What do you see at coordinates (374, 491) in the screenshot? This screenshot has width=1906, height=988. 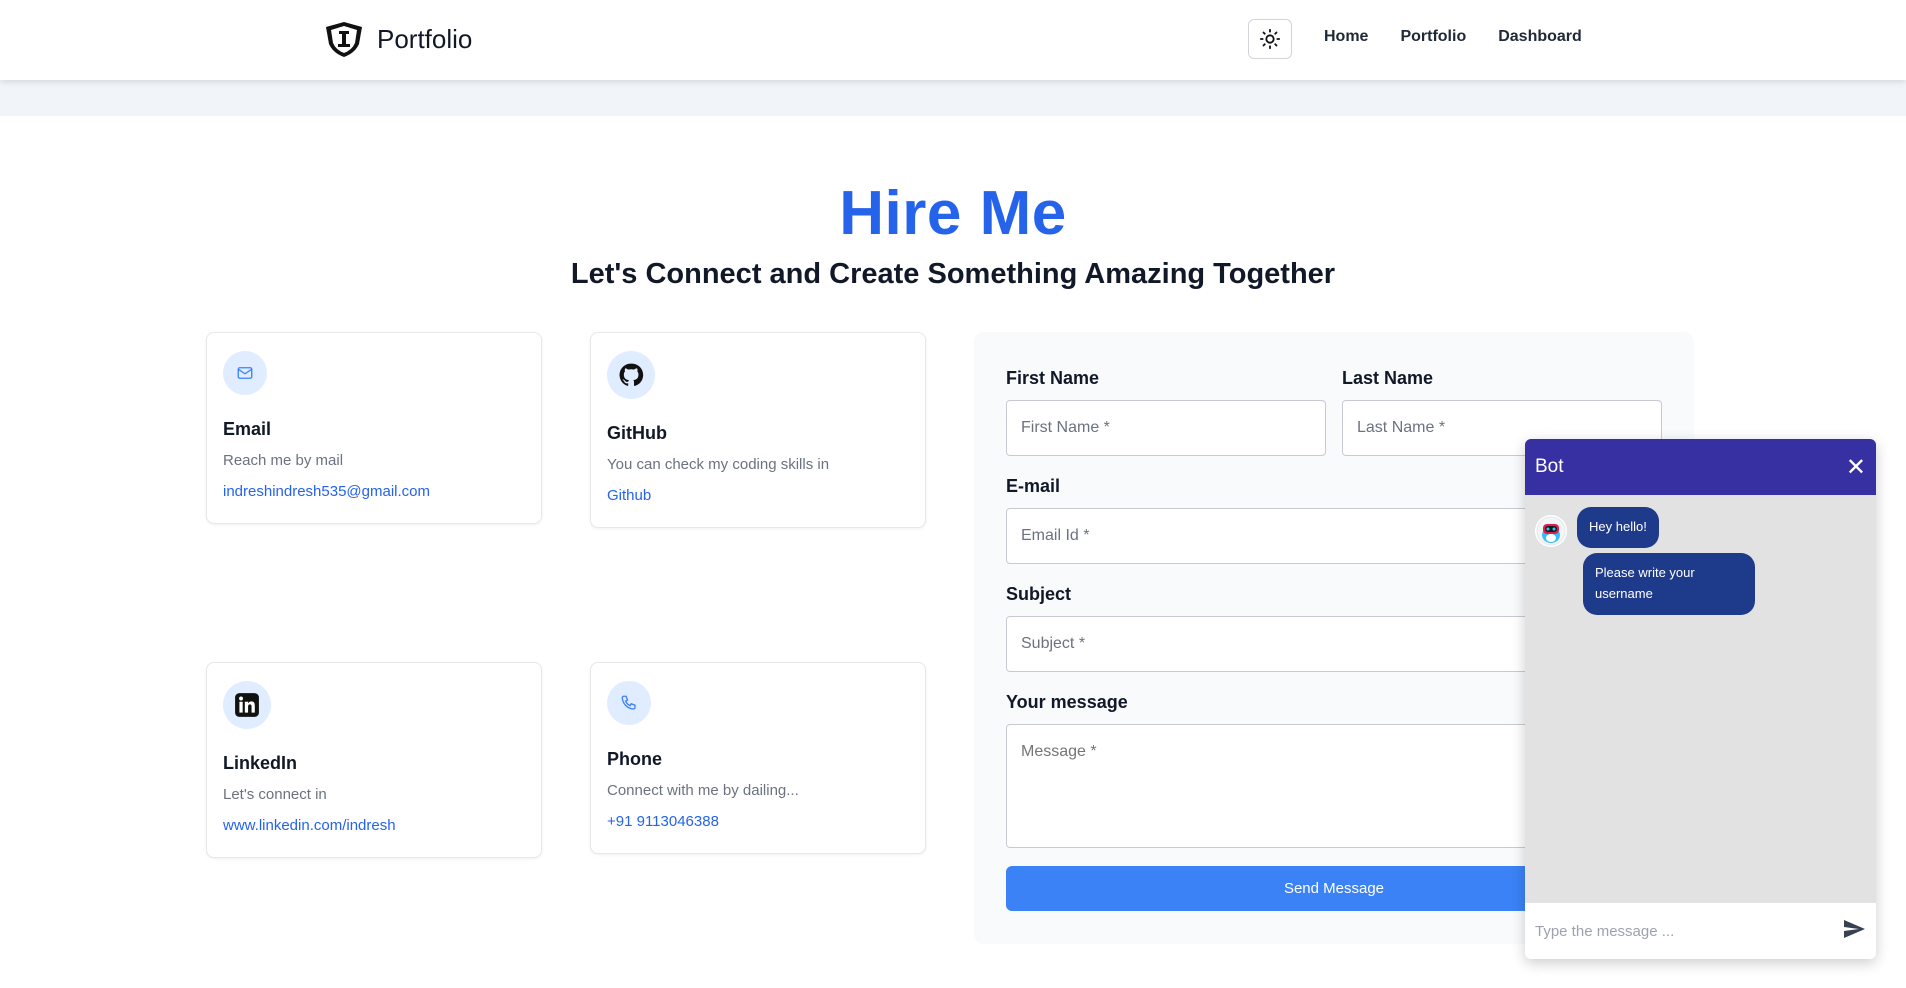 I see `email-link: indreshindresh535@gmail.com` at bounding box center [374, 491].